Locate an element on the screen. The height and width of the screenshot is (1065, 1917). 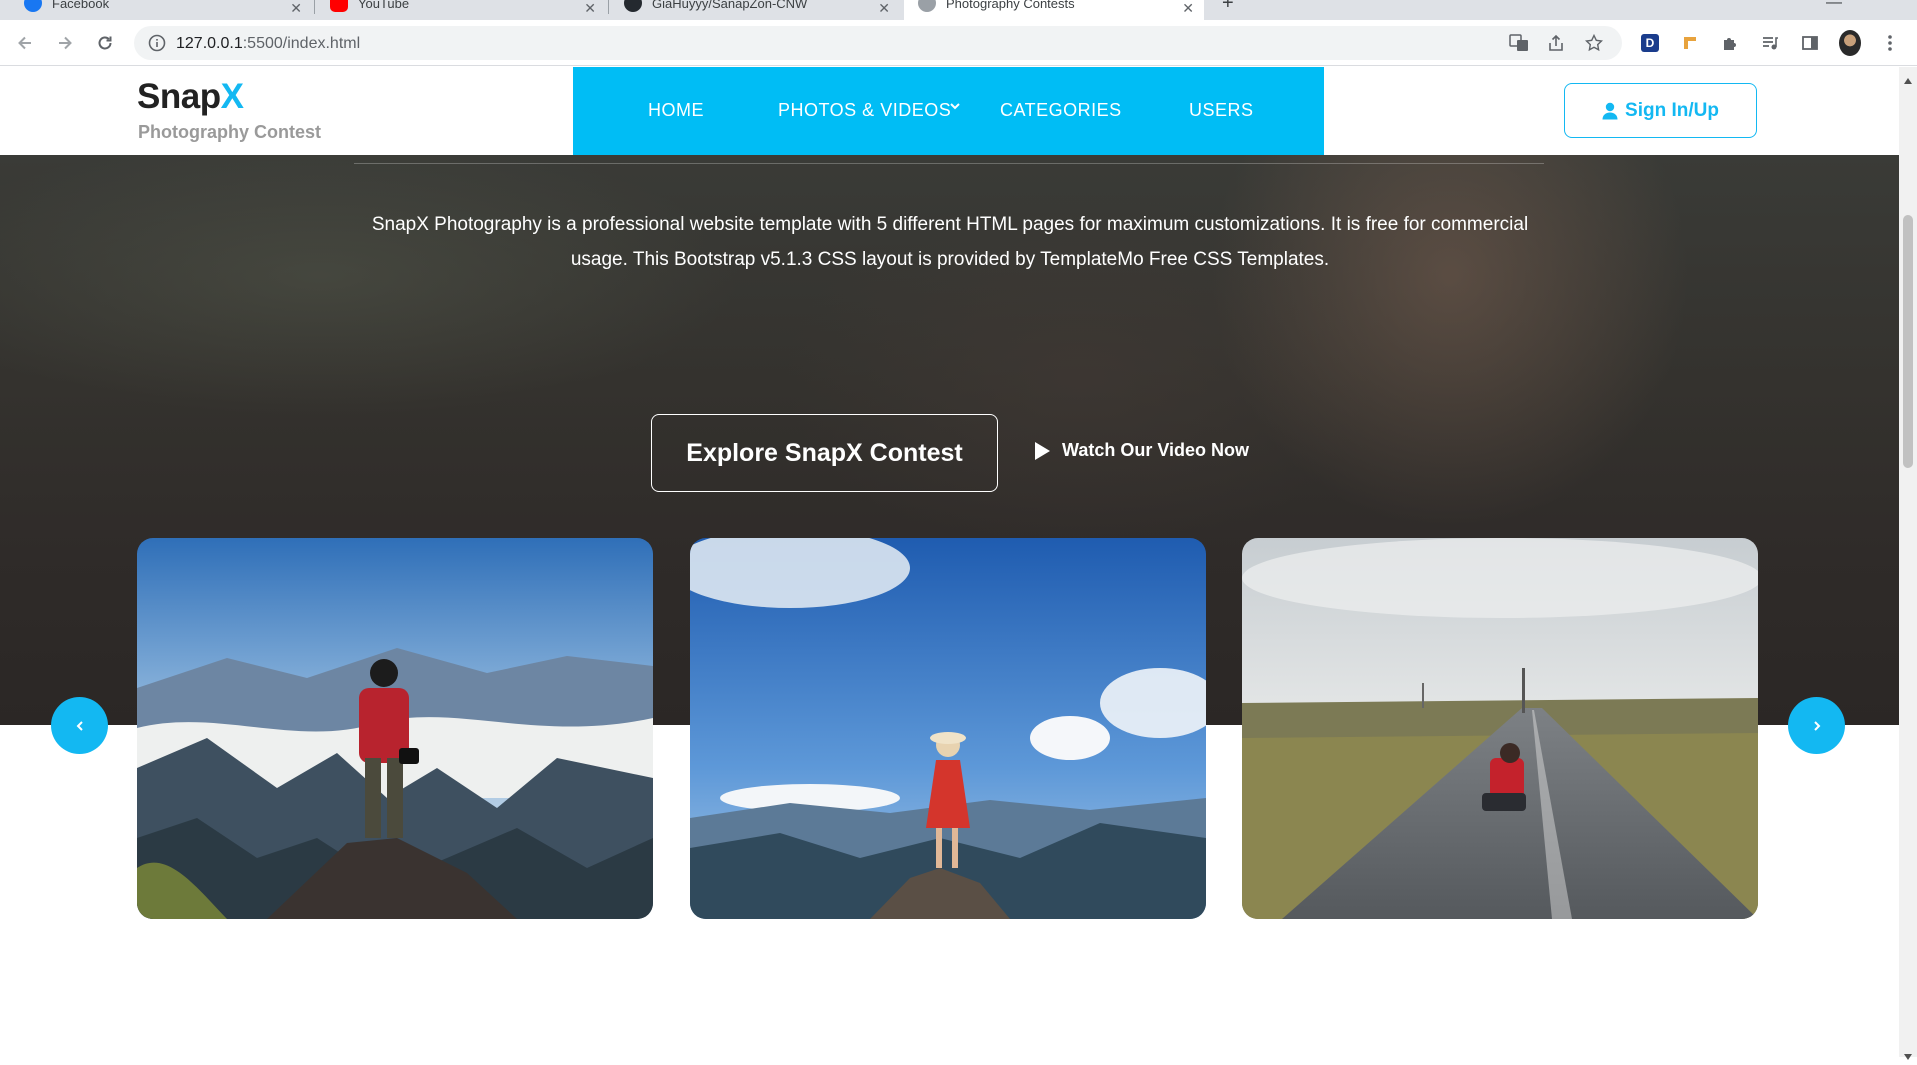
facebook-icon is located at coordinates (33, 6).